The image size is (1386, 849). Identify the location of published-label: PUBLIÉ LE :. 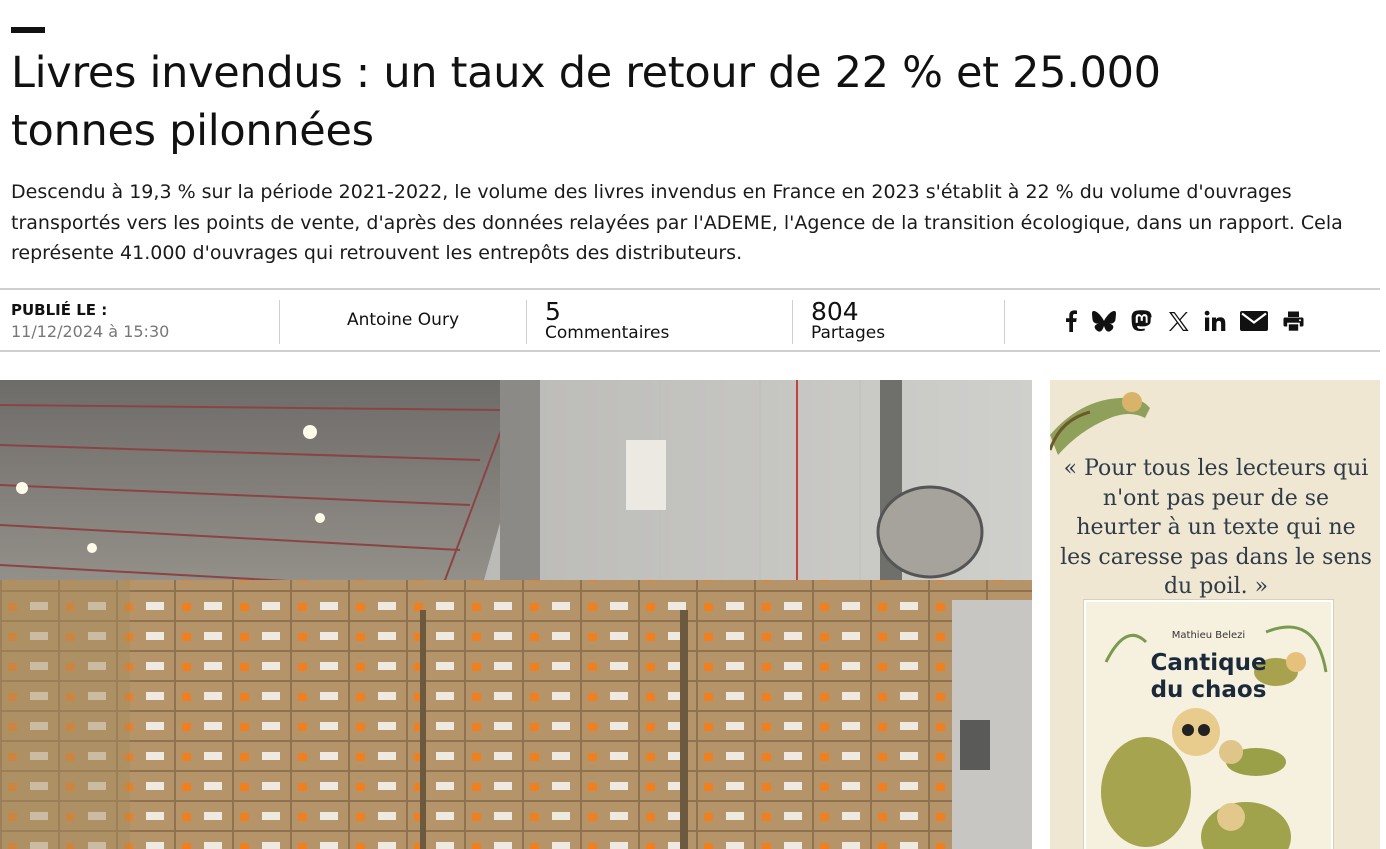
(59, 310).